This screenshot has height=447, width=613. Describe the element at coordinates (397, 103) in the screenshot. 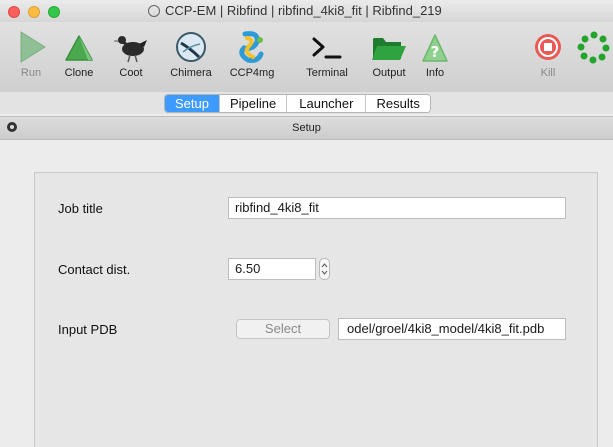

I see `tab-results: Results` at that location.